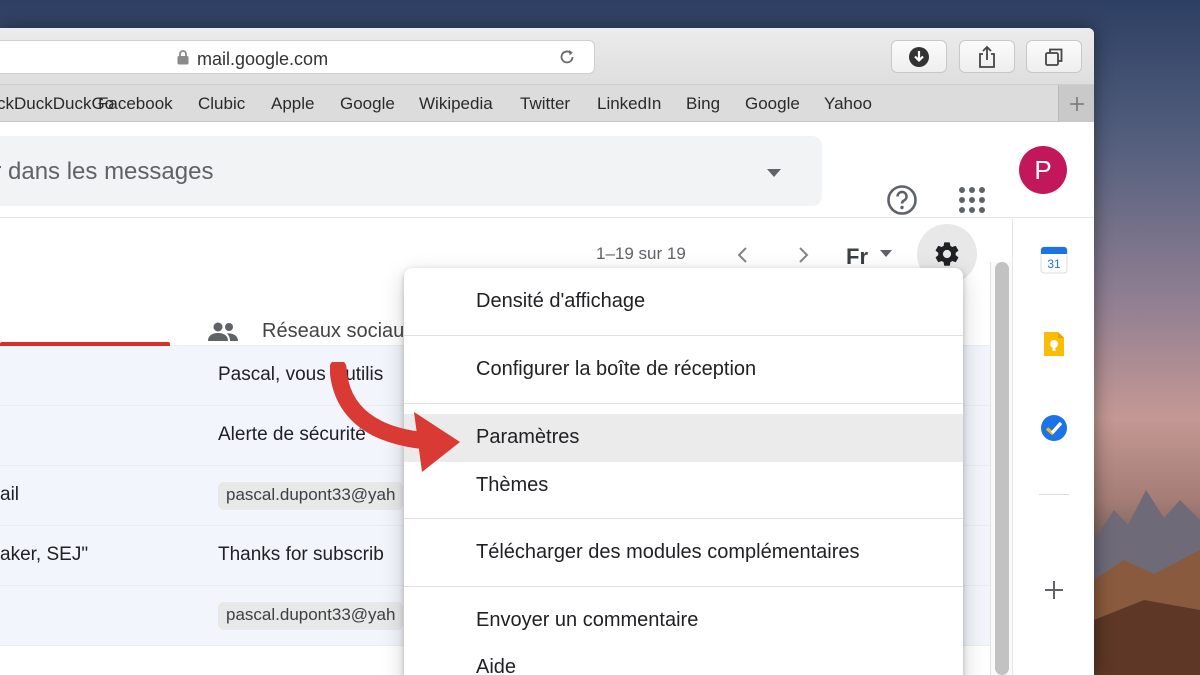 Image resolution: width=1200 pixels, height=675 pixels. I want to click on plus-icon, so click(1076, 103).